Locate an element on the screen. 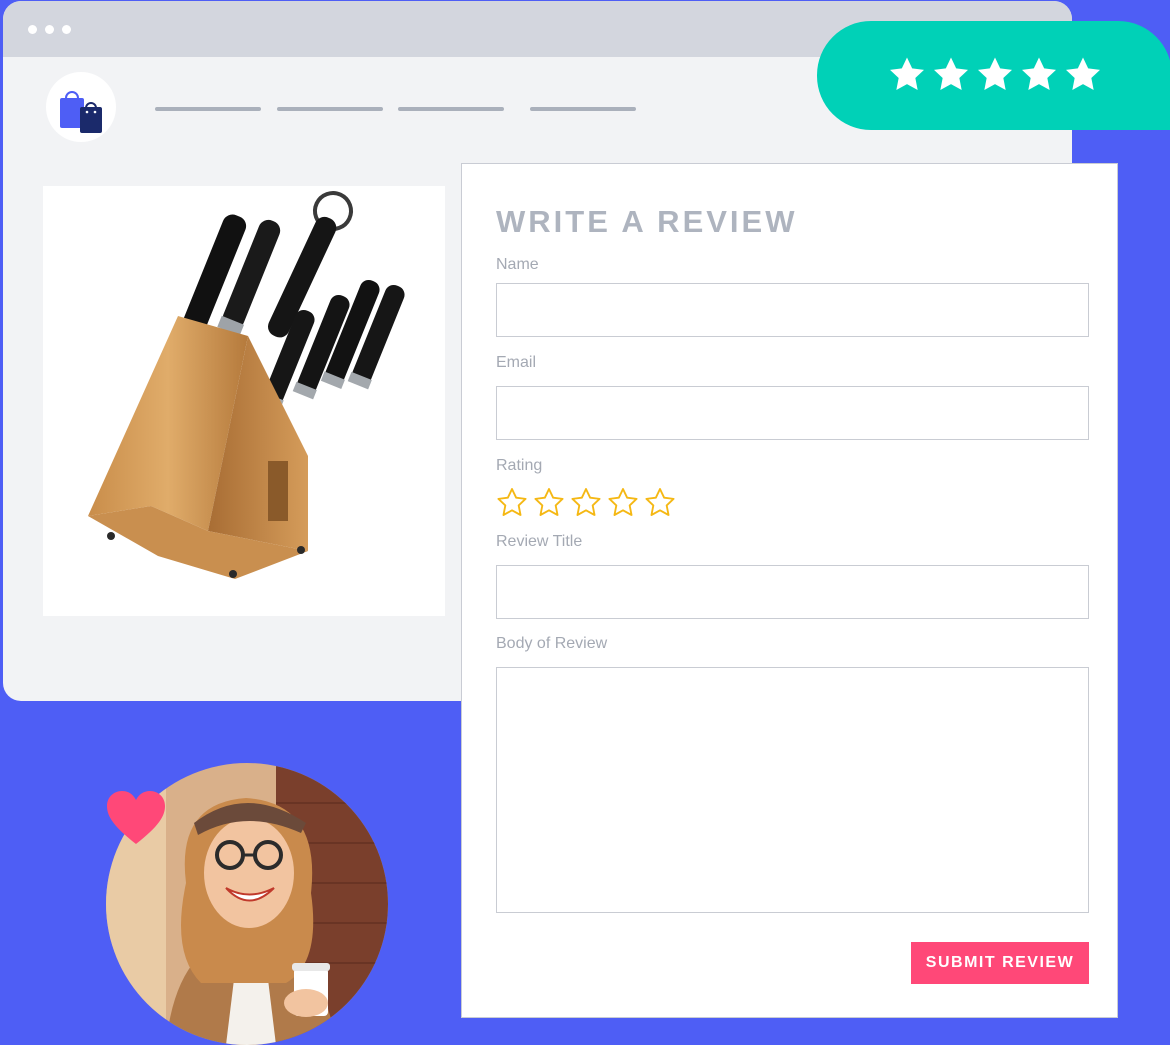 This screenshot has height=1045, width=1170. submit-review-button: SUBMIT REVIEW is located at coordinates (1000, 963).